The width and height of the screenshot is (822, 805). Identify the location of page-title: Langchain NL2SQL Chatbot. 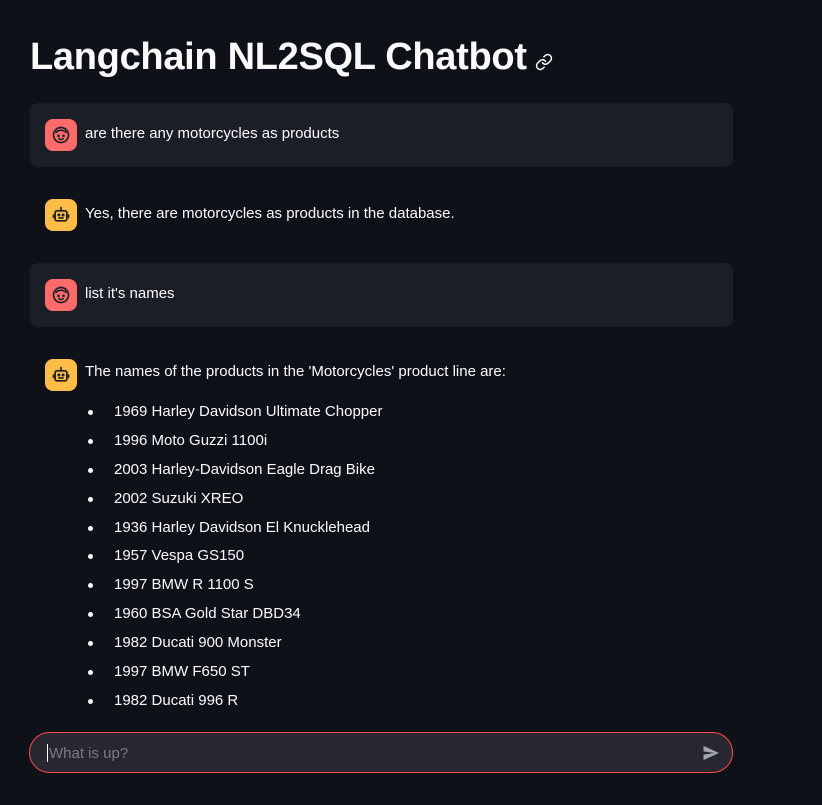
(278, 57).